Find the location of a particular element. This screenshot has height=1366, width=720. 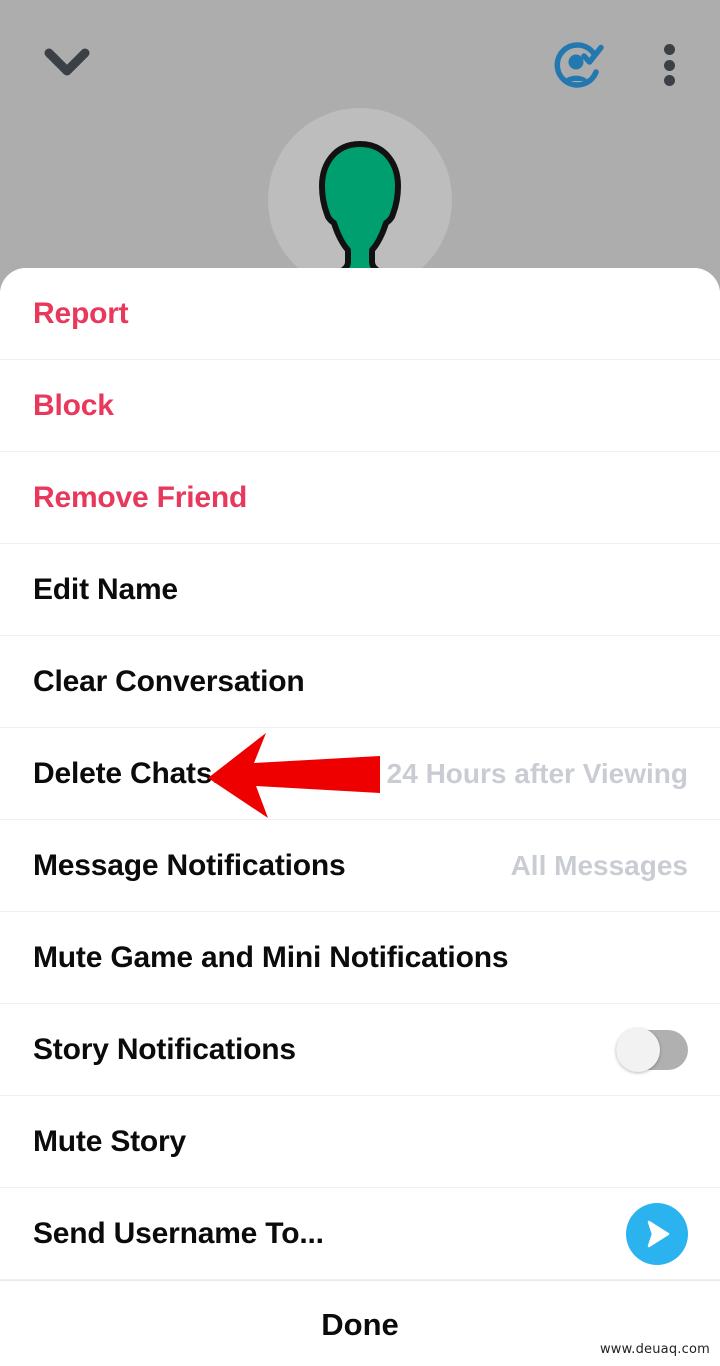

menu-item-label: Mute Story is located at coordinates (110, 1141).